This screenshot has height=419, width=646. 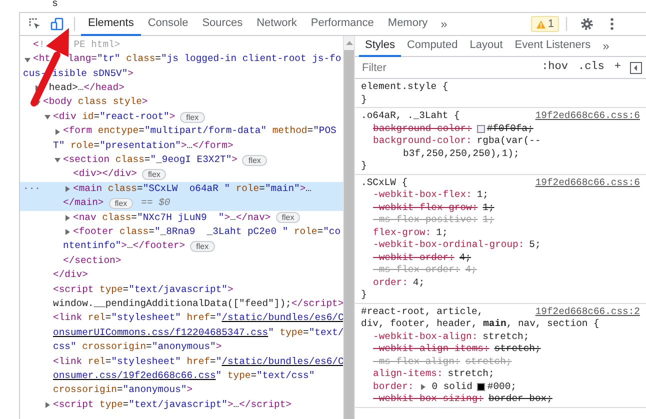 I want to click on node-row: head>…</head>, so click(x=181, y=88).